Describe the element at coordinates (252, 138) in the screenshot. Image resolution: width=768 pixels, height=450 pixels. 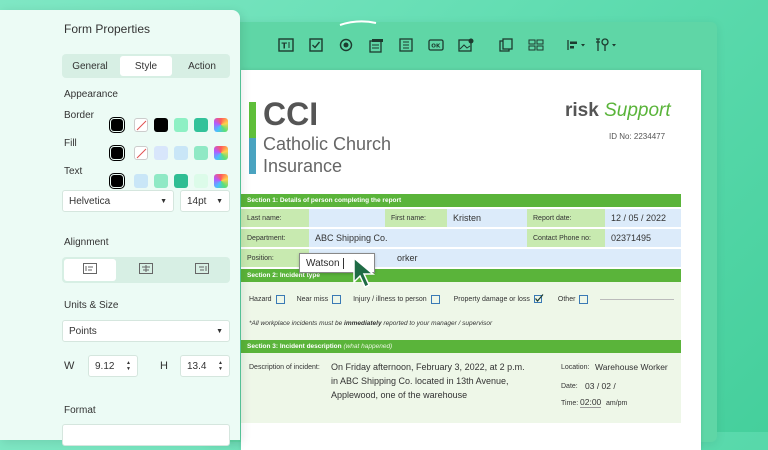
I see `logo-bar` at that location.